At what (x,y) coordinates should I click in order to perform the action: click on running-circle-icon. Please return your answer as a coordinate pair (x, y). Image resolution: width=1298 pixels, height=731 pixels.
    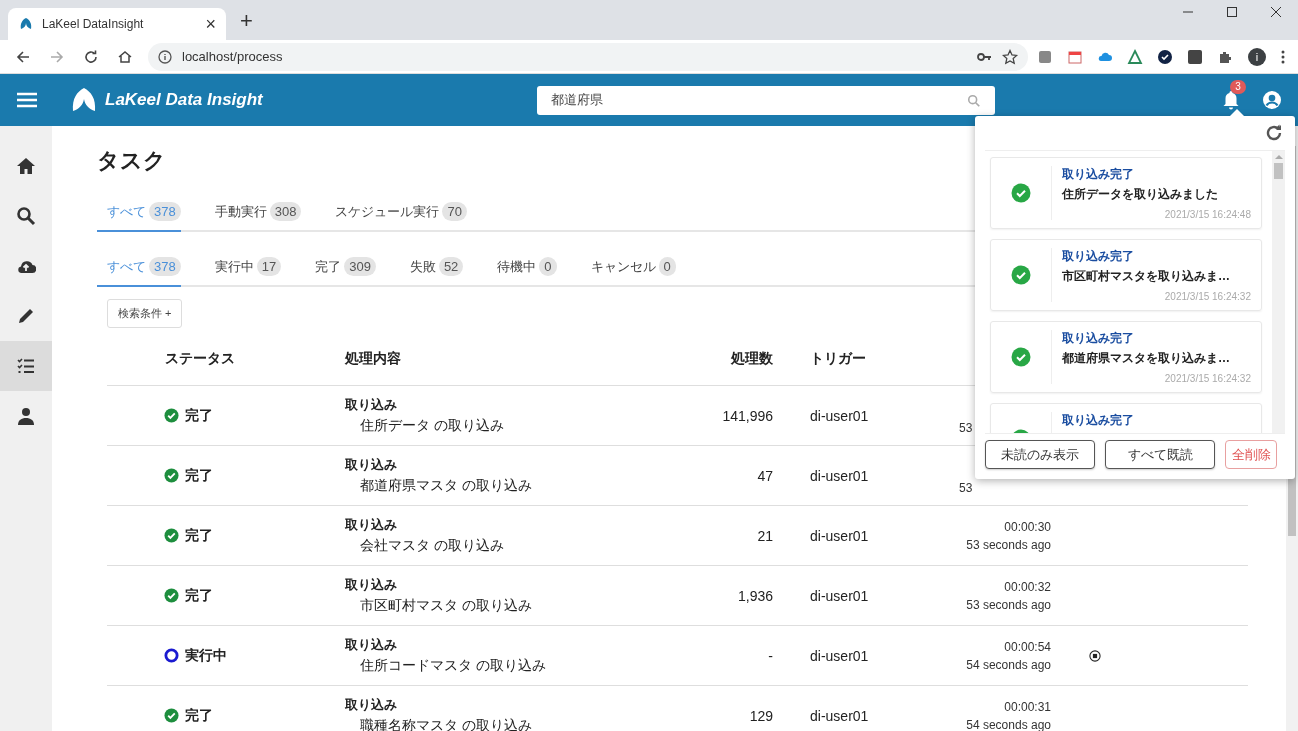
    Looking at the image, I should click on (171, 655).